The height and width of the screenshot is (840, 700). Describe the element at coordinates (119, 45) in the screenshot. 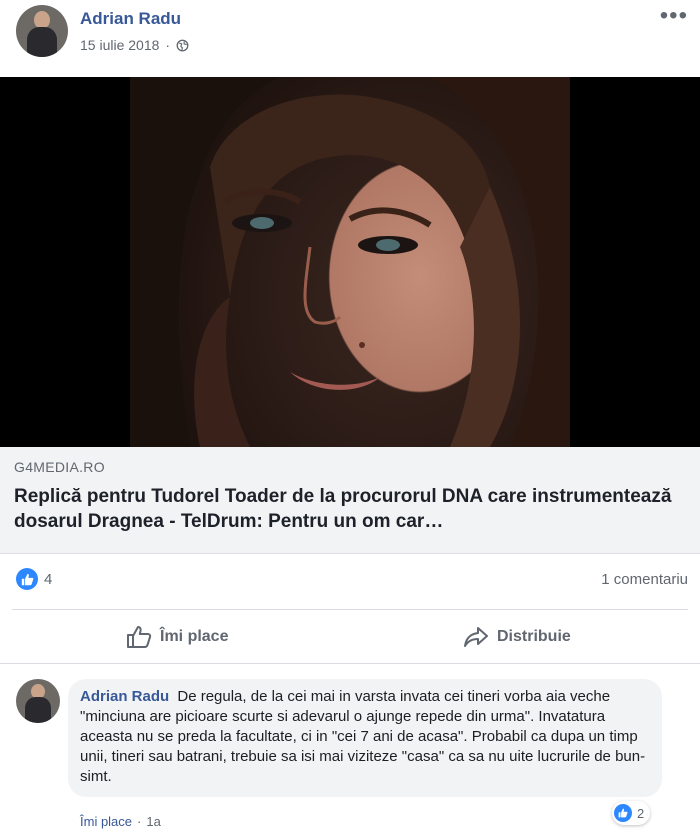

I see `post-date: 15 iulie 2018` at that location.